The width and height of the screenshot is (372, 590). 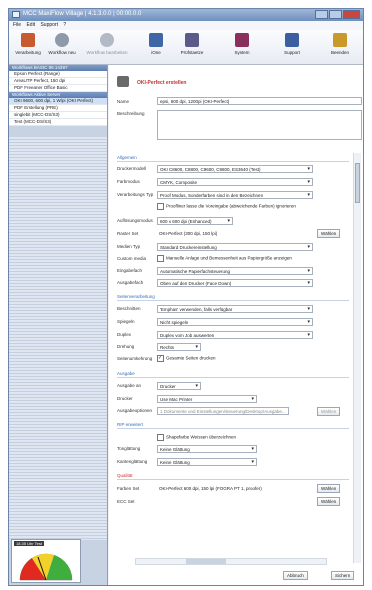 I want to click on eingabefach-select: Automatische Papierfachsteuerung, so click(x=235, y=271).